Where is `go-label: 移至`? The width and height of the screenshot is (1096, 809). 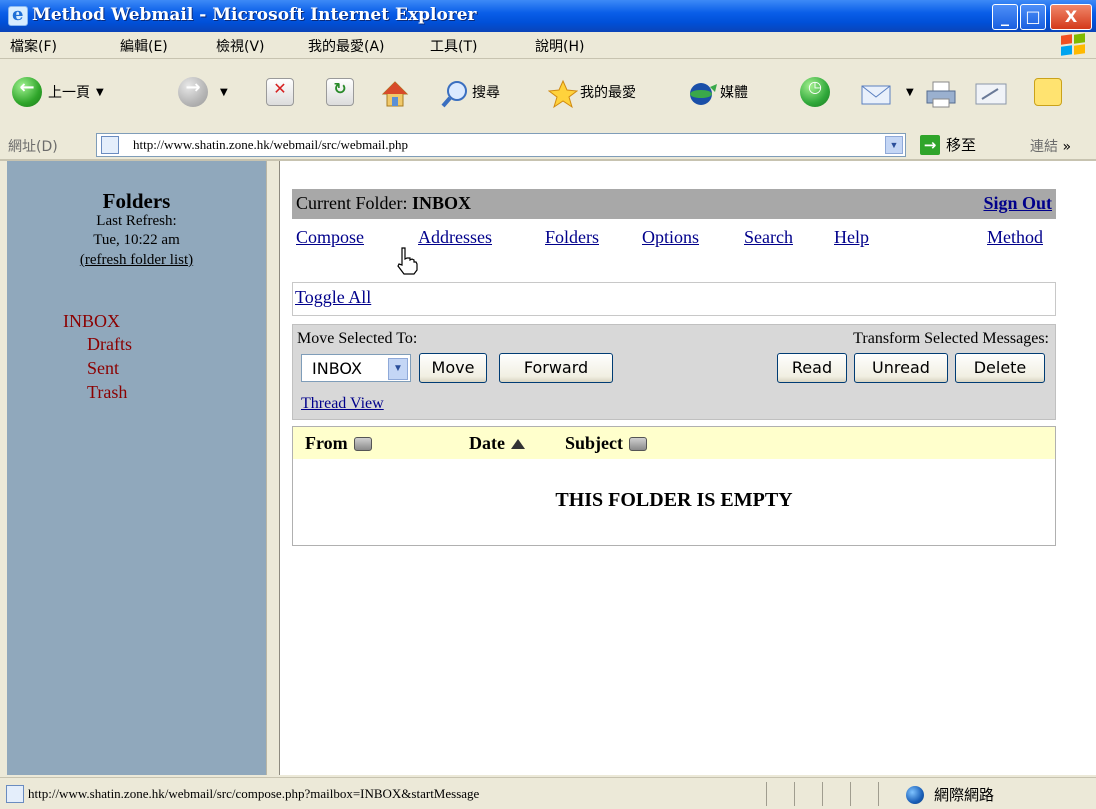 go-label: 移至 is located at coordinates (961, 145).